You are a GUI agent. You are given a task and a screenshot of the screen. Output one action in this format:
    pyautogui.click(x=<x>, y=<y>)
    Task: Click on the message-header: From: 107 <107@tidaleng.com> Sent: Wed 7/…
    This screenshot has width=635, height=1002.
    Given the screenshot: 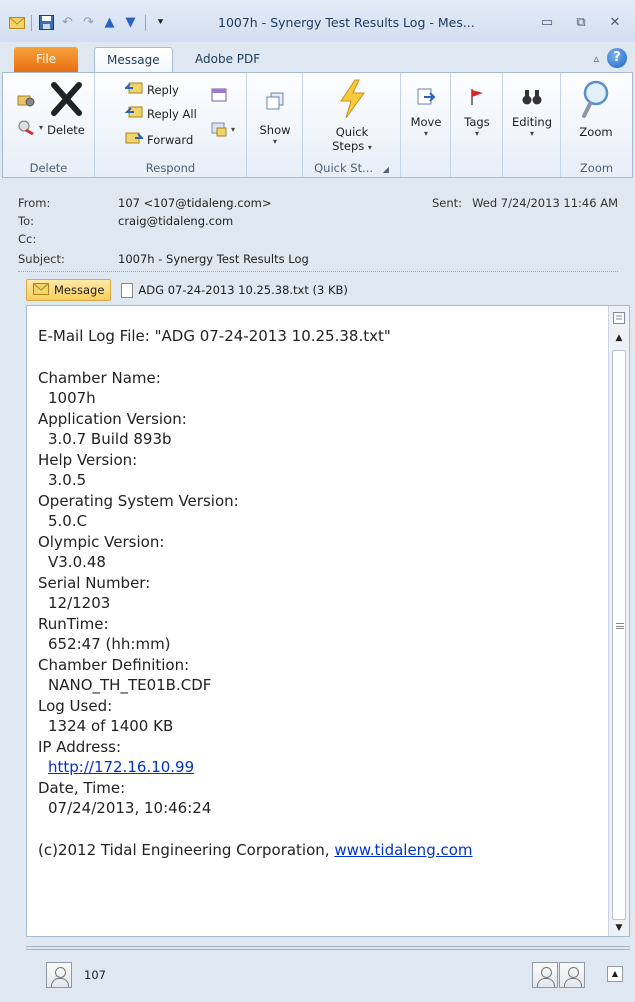 What is the action you would take?
    pyautogui.click(x=318, y=231)
    